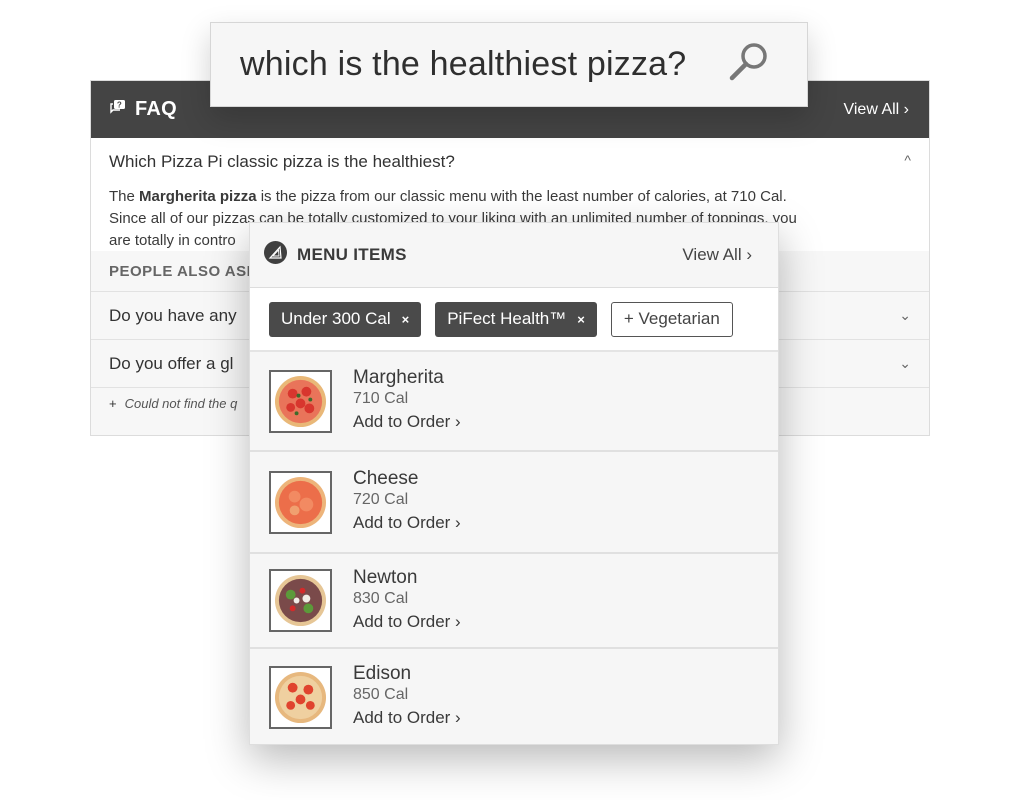 The height and width of the screenshot is (800, 1020). Describe the element at coordinates (198, 196) in the screenshot. I see `answer-bold-text: Margherita pizza` at that location.